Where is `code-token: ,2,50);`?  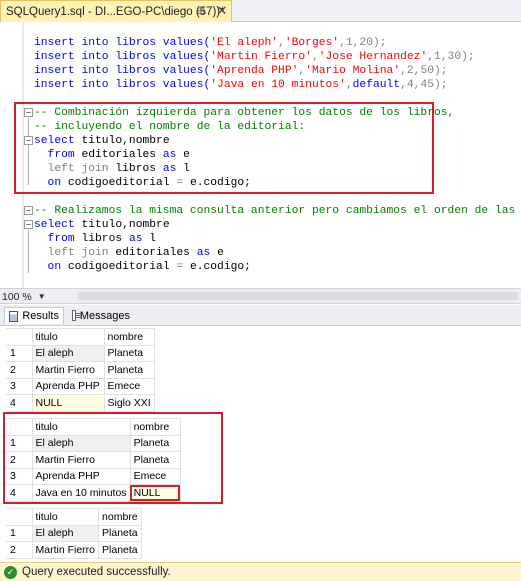
code-token: ,2,50); is located at coordinates (424, 71).